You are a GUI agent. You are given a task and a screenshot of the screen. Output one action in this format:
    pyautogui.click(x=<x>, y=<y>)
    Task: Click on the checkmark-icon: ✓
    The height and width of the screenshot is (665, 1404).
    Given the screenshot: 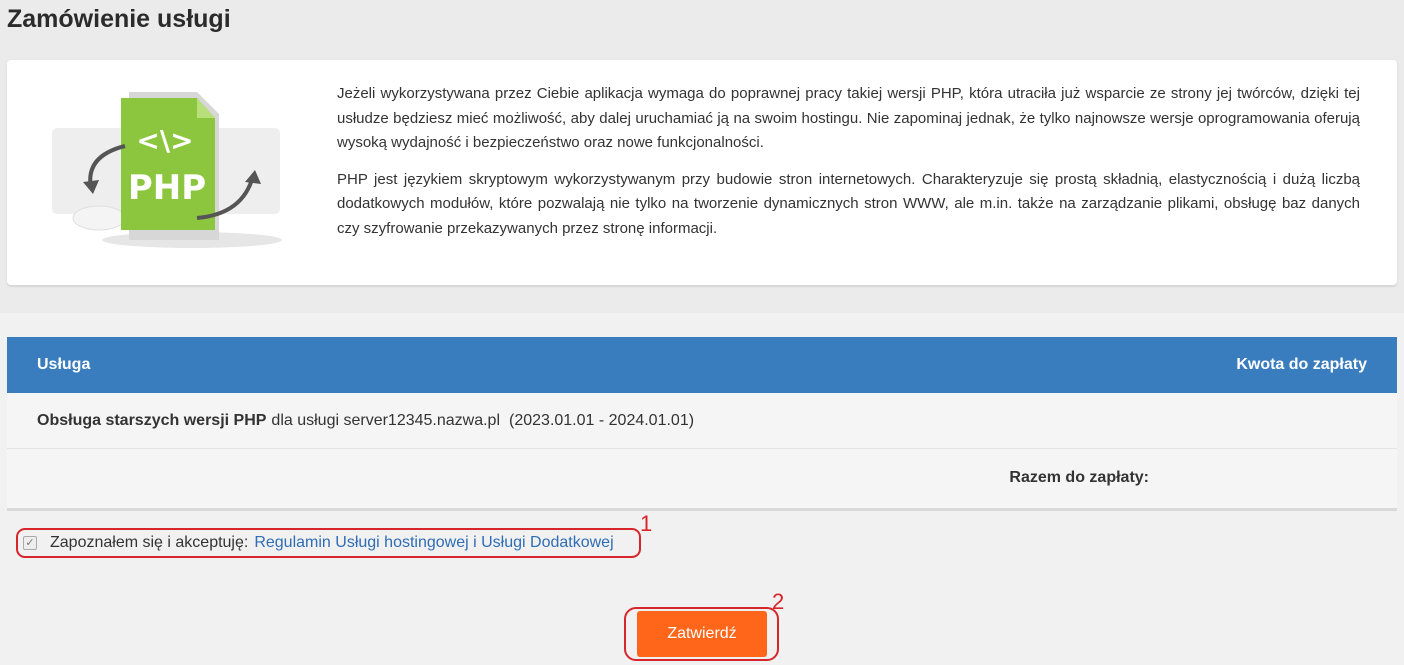 What is the action you would take?
    pyautogui.click(x=30, y=542)
    